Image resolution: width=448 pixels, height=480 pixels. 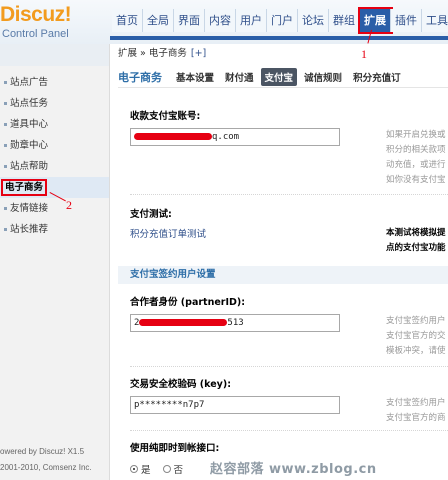 What do you see at coordinates (29, 166) in the screenshot?
I see `sidebar-item-label: 站点帮助` at bounding box center [29, 166].